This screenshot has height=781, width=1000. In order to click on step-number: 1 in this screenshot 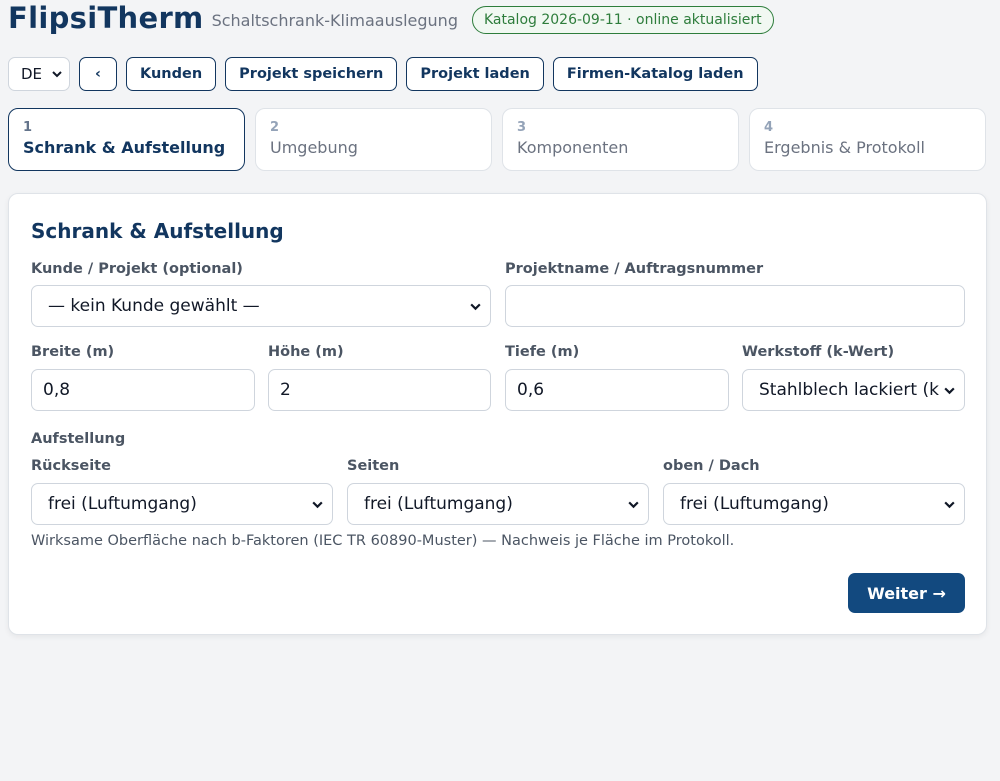, I will do `click(28, 127)`.